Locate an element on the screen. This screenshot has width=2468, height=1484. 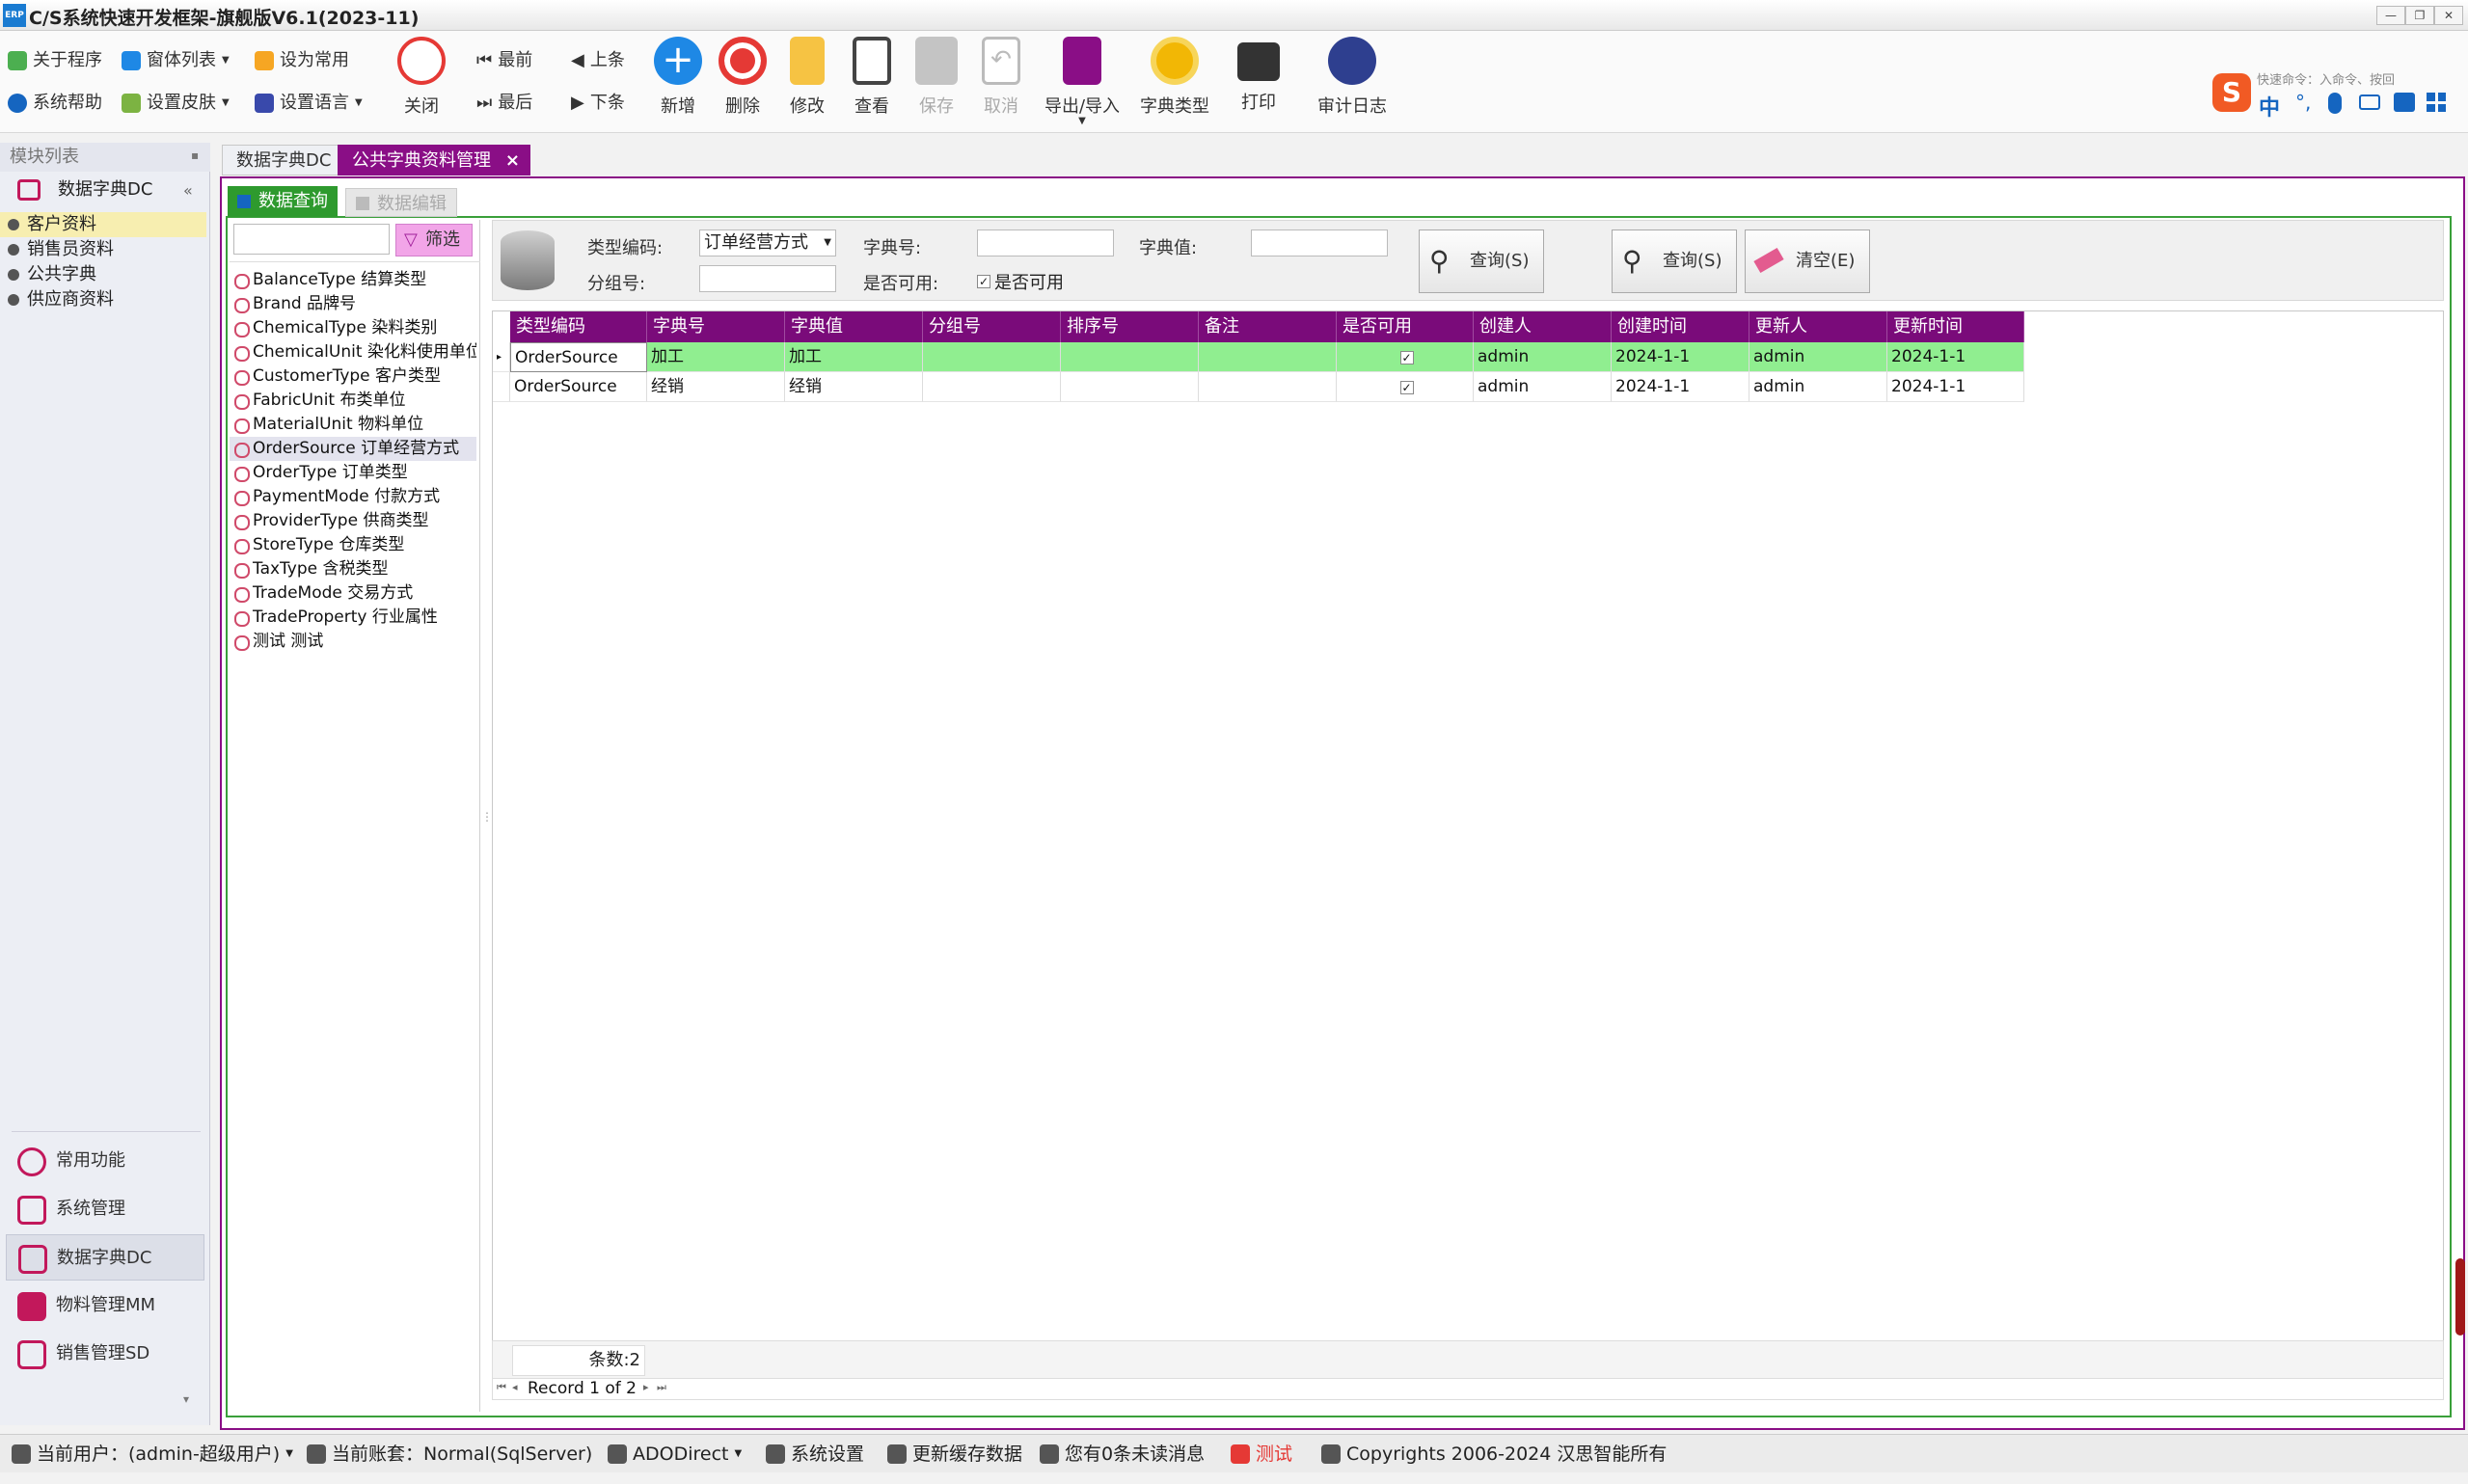
tab-public-dict-management: 公共字典资料管理 × is located at coordinates (434, 160).